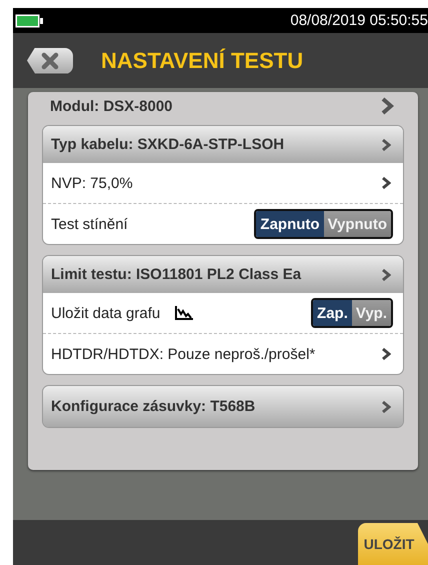 Image resolution: width=428 pixels, height=565 pixels. I want to click on setting-row: NVP: 75,0%, so click(222, 183).